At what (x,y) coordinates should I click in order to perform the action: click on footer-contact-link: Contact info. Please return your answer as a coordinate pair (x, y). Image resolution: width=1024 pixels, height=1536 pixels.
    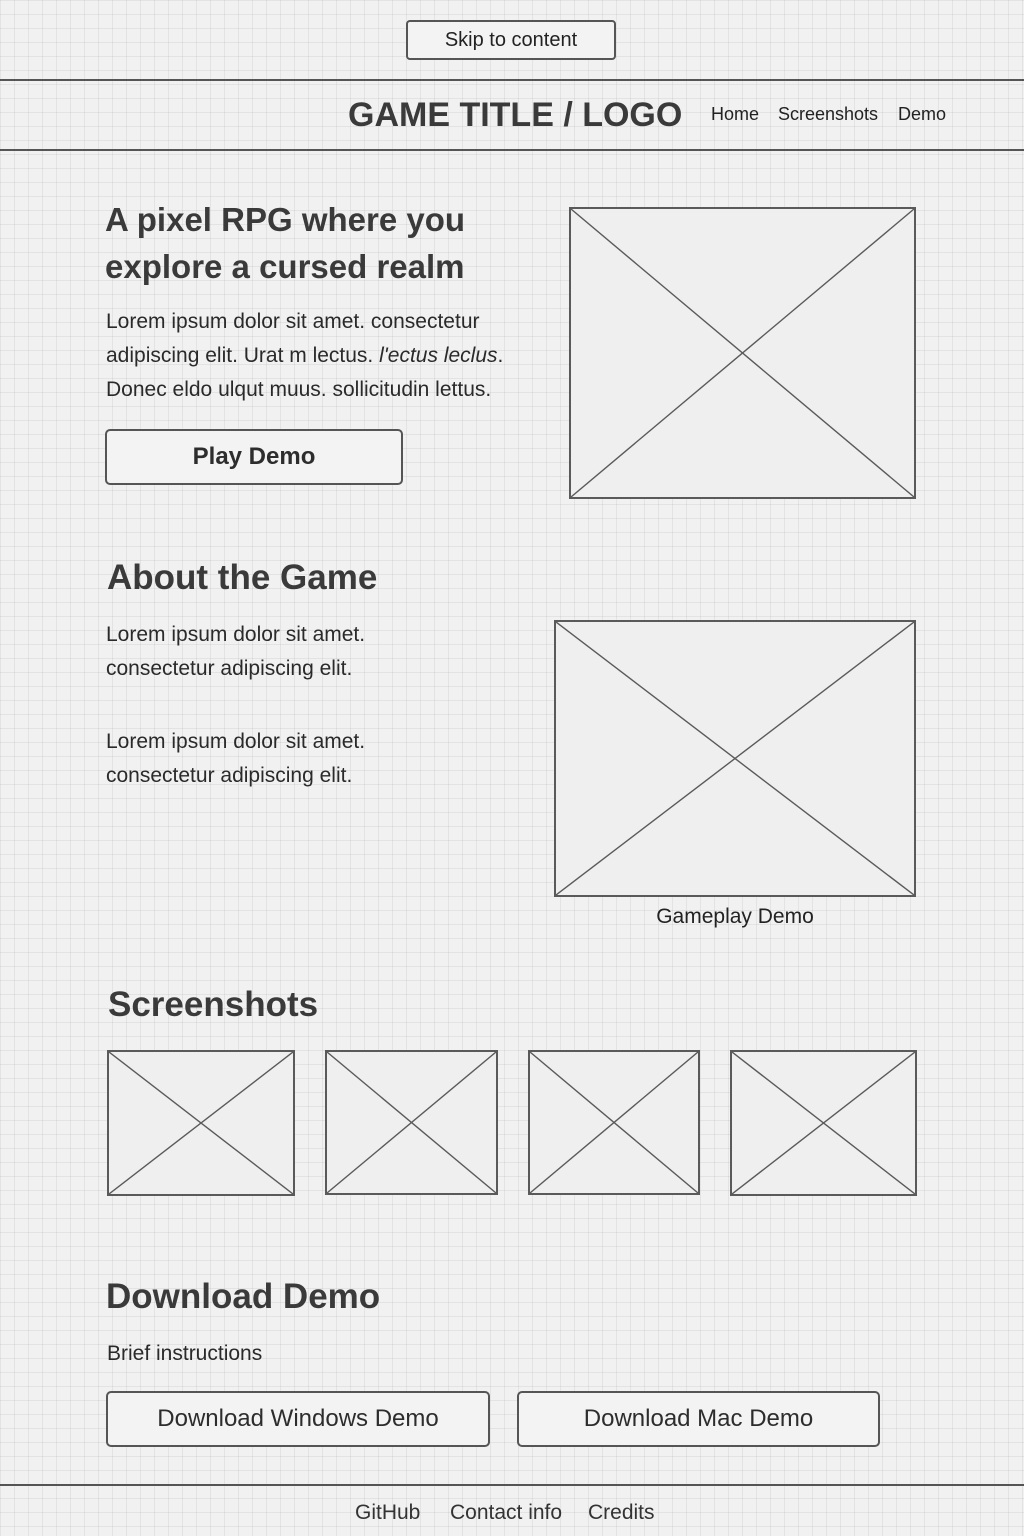
    Looking at the image, I should click on (506, 1513).